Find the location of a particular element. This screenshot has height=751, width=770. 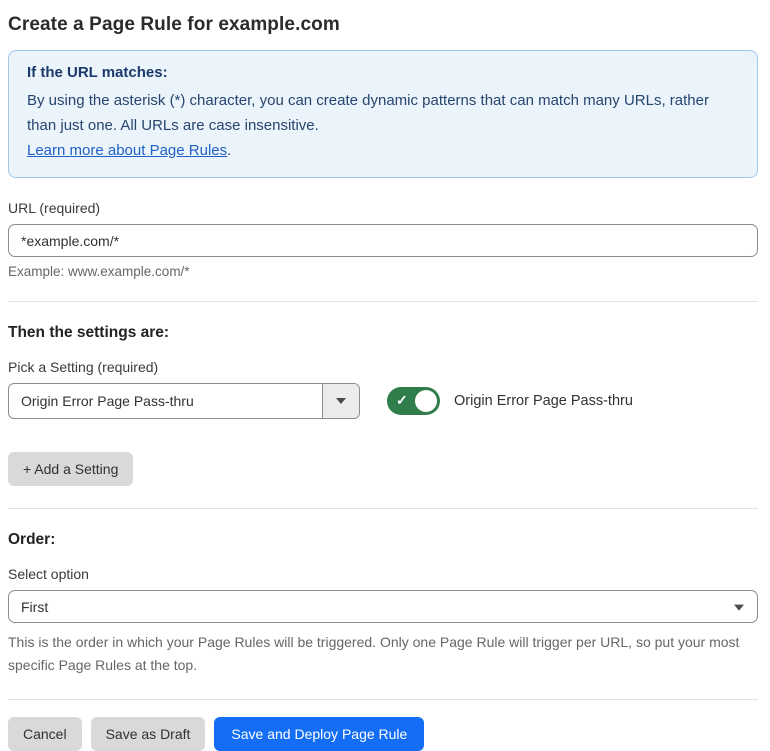

order-section-heading: Order: is located at coordinates (32, 539).